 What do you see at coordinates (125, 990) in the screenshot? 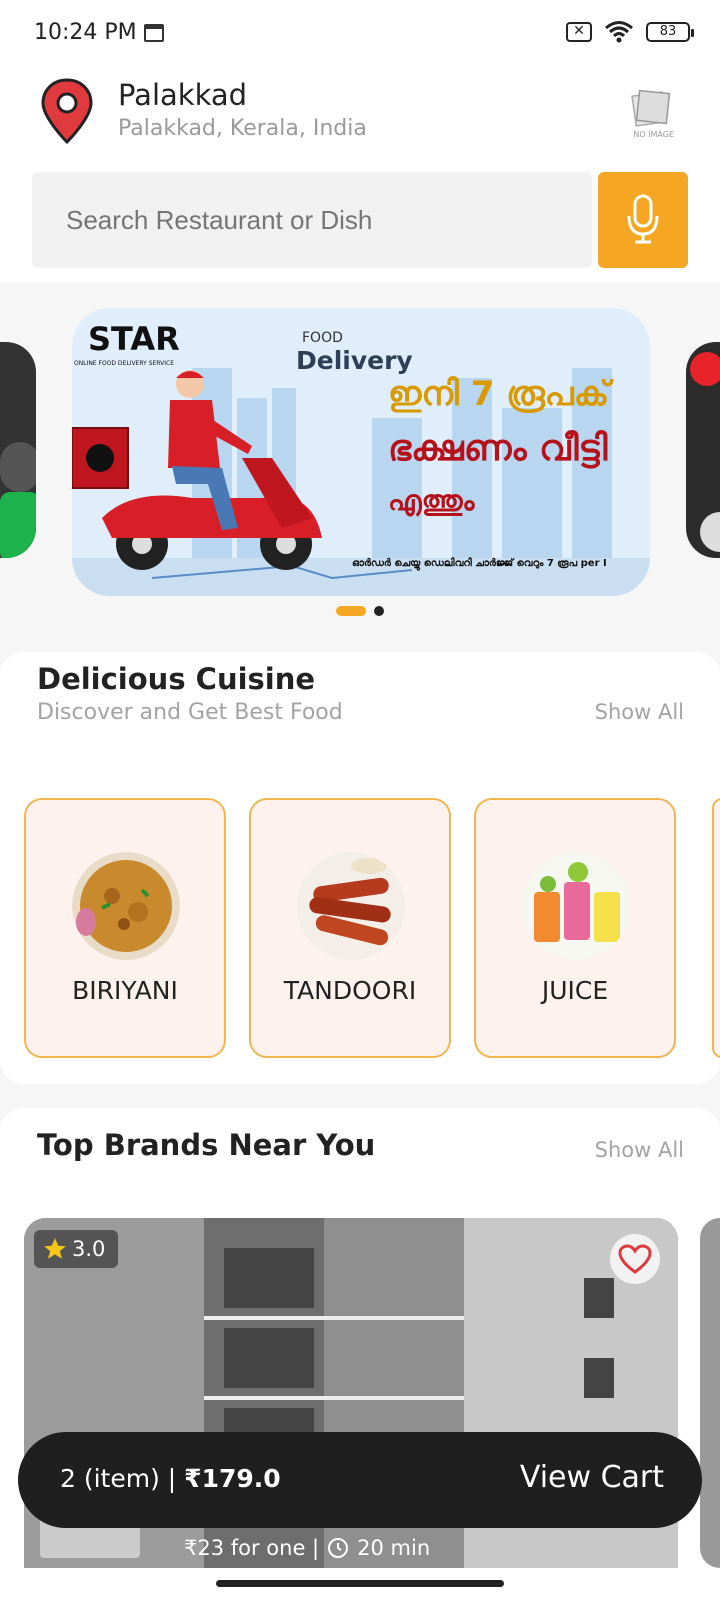
I see `cuisine-name: BIRIYANI` at bounding box center [125, 990].